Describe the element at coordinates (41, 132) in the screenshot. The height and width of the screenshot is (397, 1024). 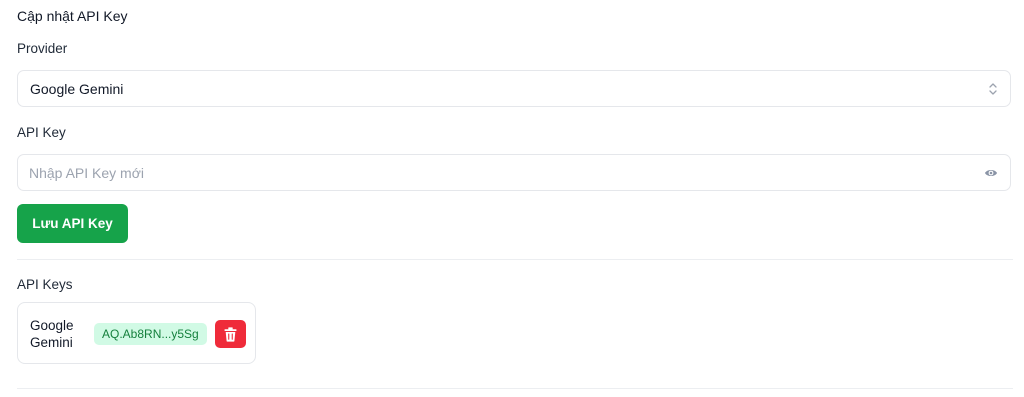
I see `api-key-label: API Key` at that location.